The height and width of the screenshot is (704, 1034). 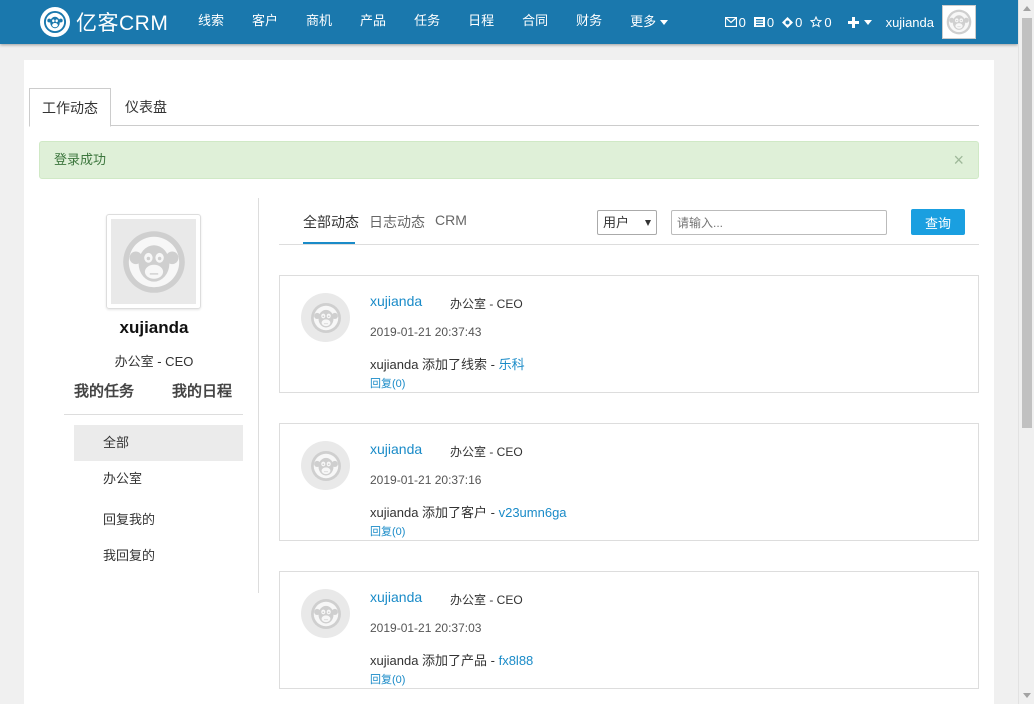 I want to click on feed-action: xujianda 添加了线索 - 乐科, so click(x=447, y=363).